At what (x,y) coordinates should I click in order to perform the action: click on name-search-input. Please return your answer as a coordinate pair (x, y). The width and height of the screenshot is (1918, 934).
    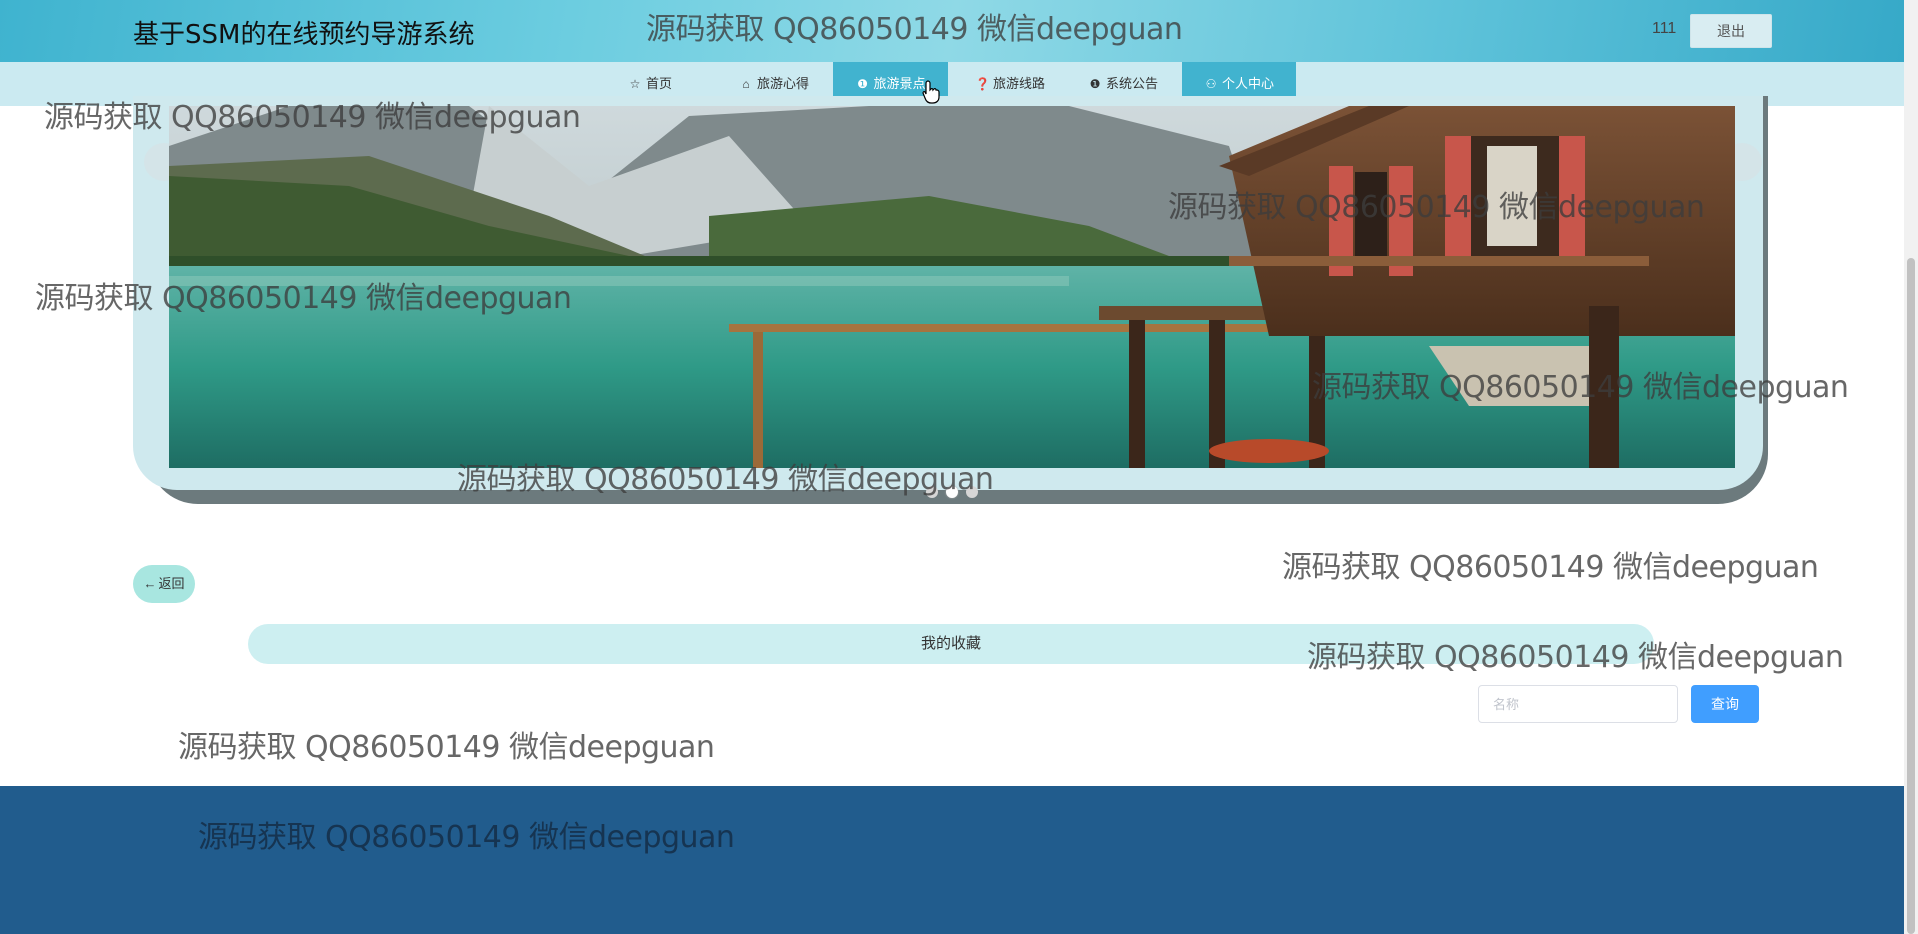
    Looking at the image, I should click on (1578, 704).